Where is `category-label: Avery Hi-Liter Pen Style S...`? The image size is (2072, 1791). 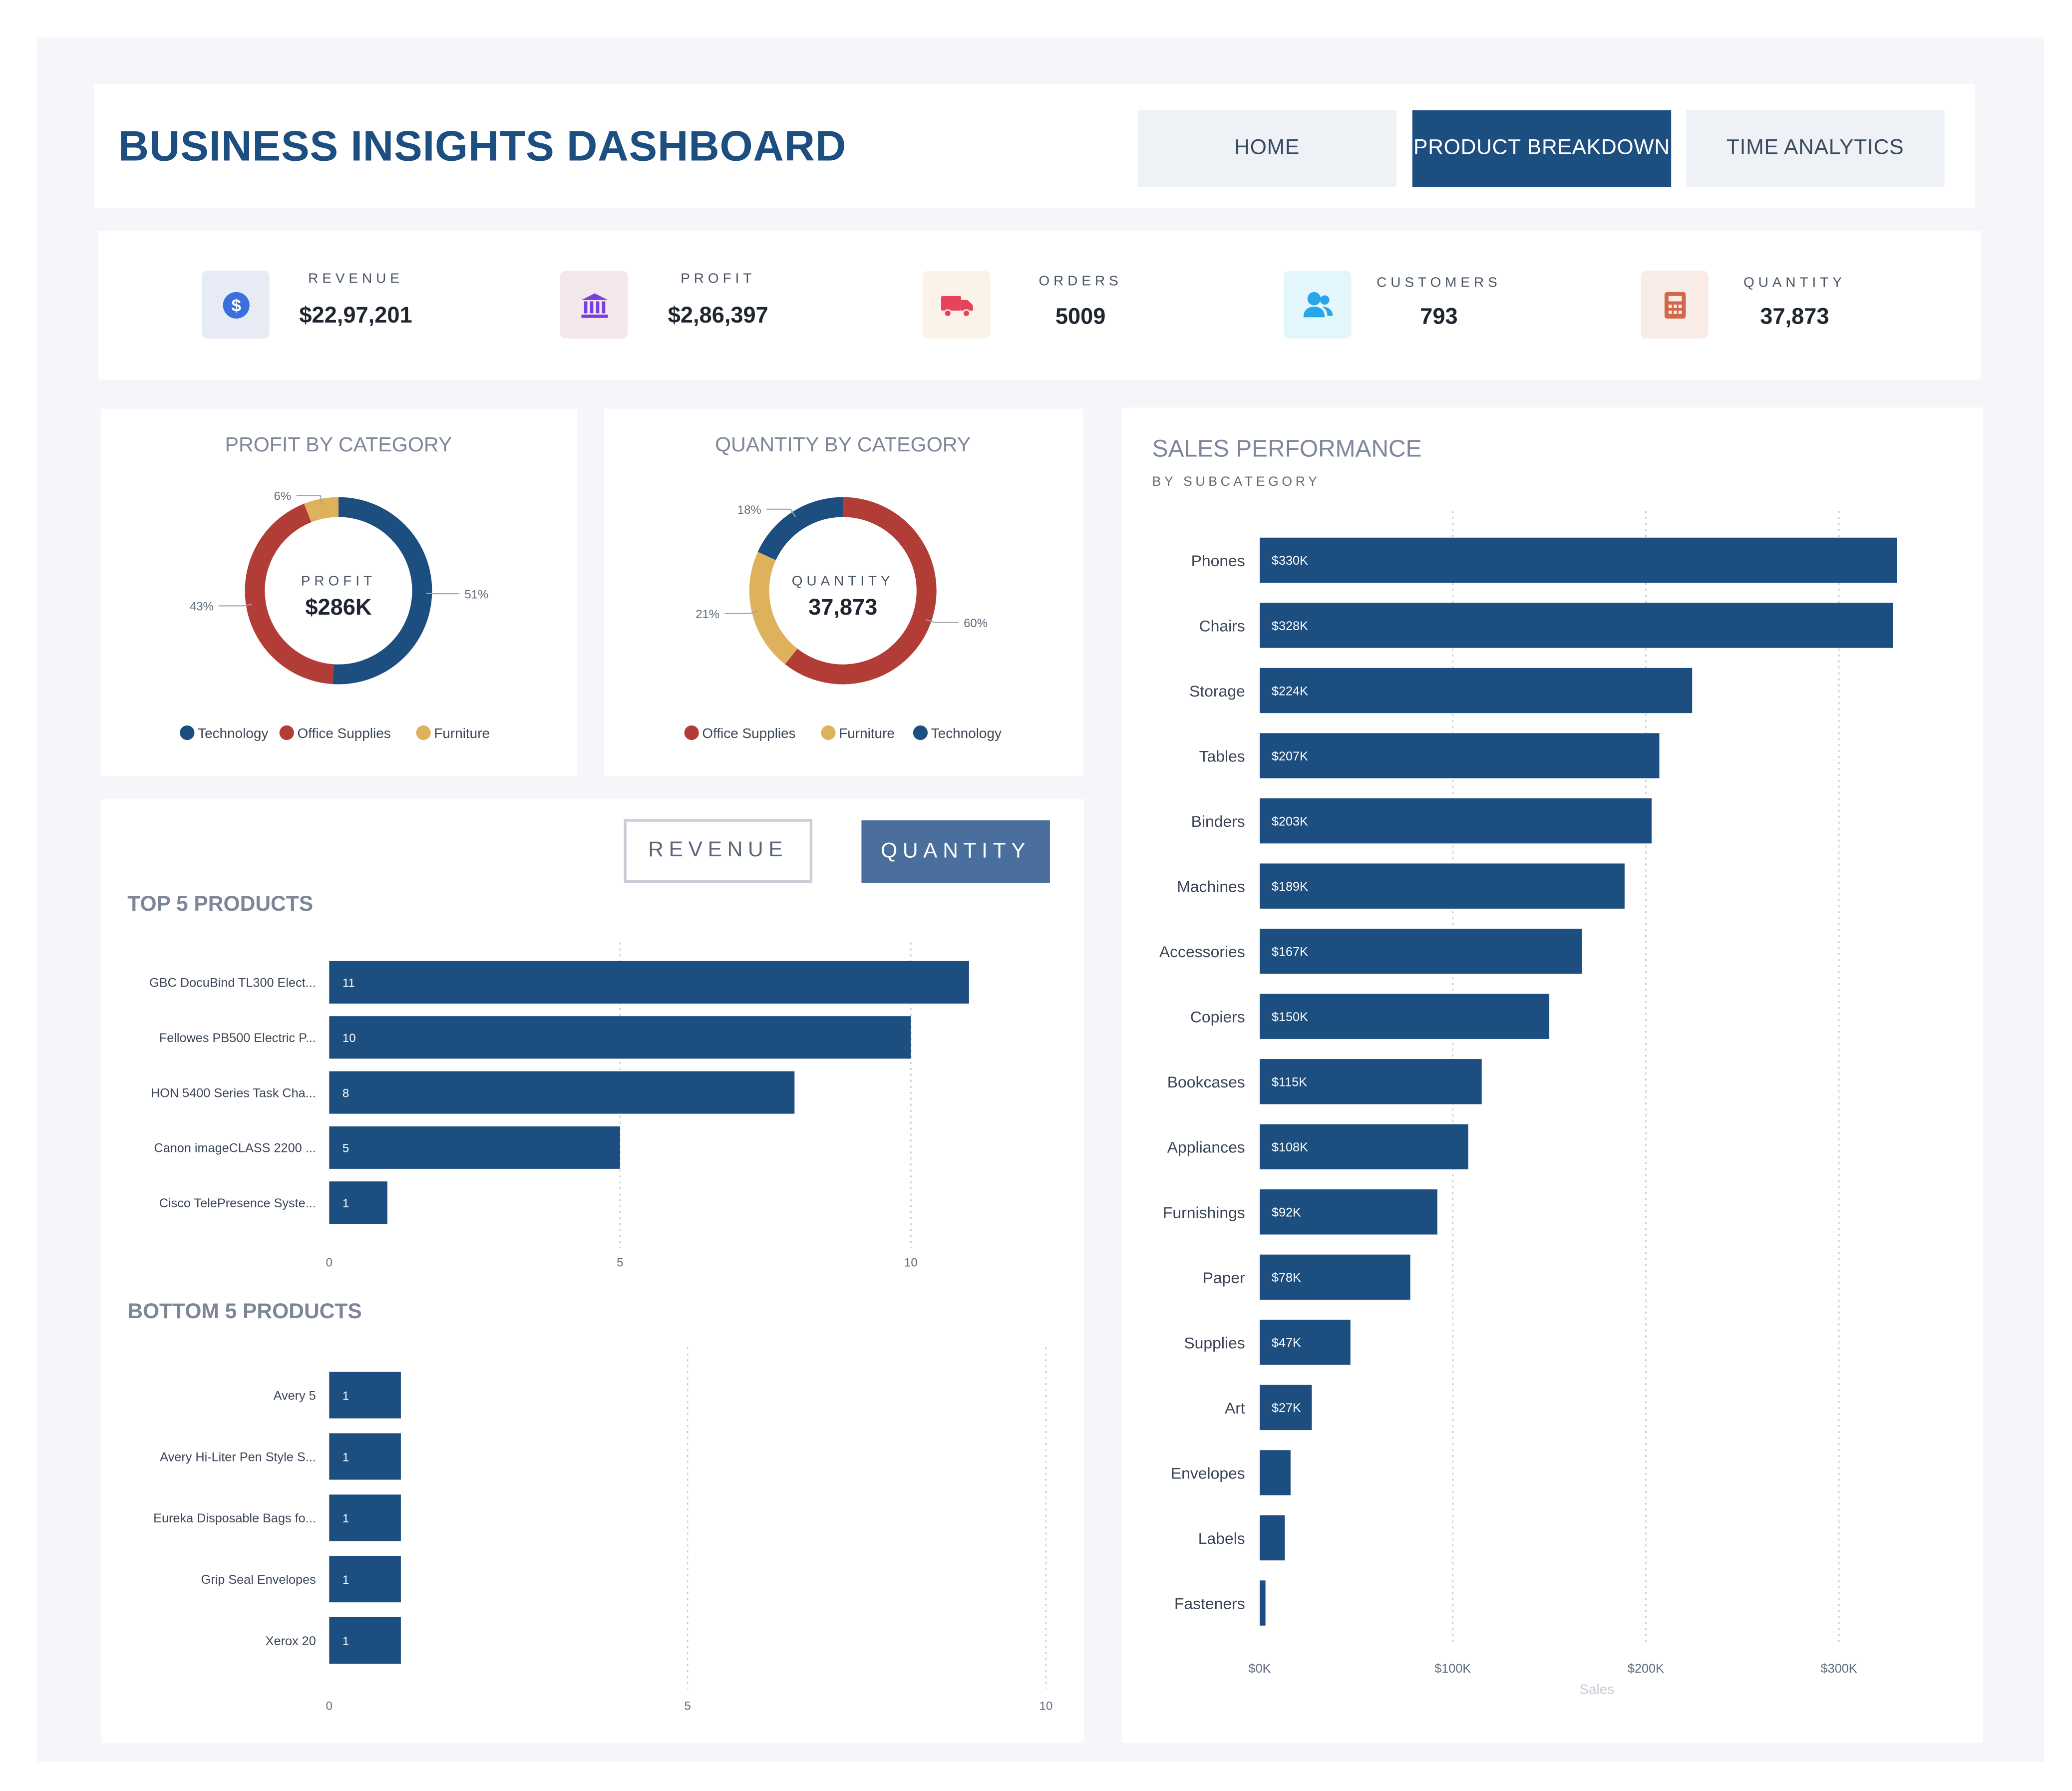
category-label: Avery Hi-Liter Pen Style S... is located at coordinates (238, 1457).